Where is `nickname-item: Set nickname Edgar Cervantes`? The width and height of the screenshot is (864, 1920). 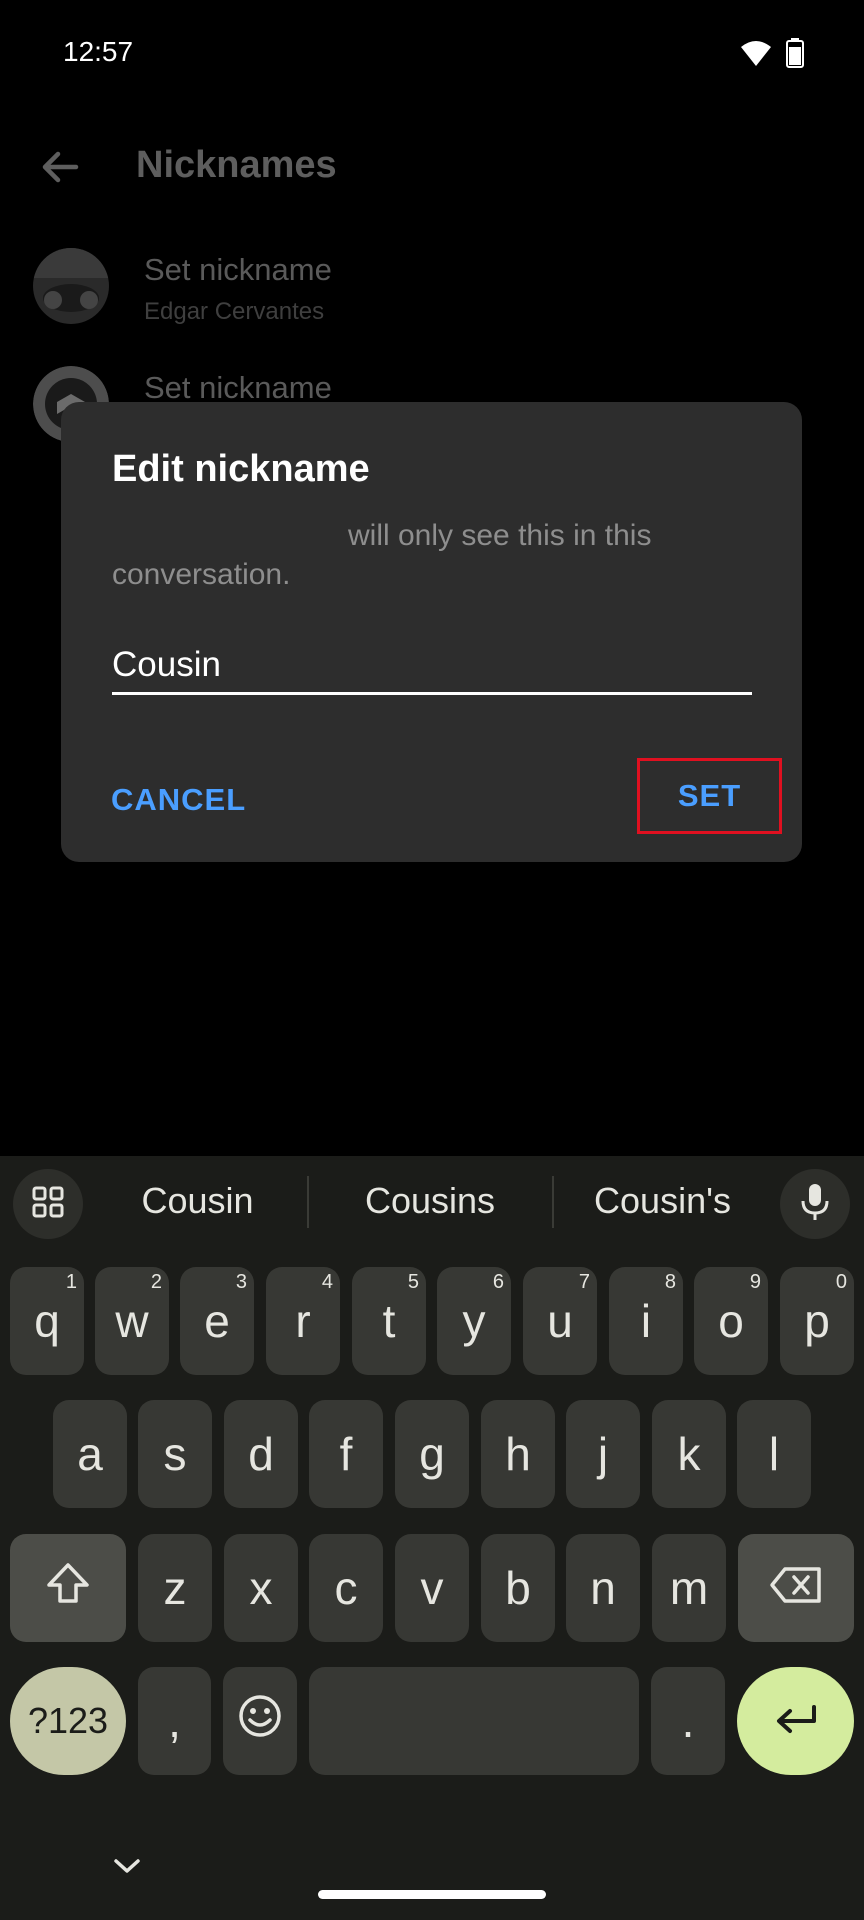
nickname-item: Set nickname Edgar Cervantes is located at coordinates (432, 303).